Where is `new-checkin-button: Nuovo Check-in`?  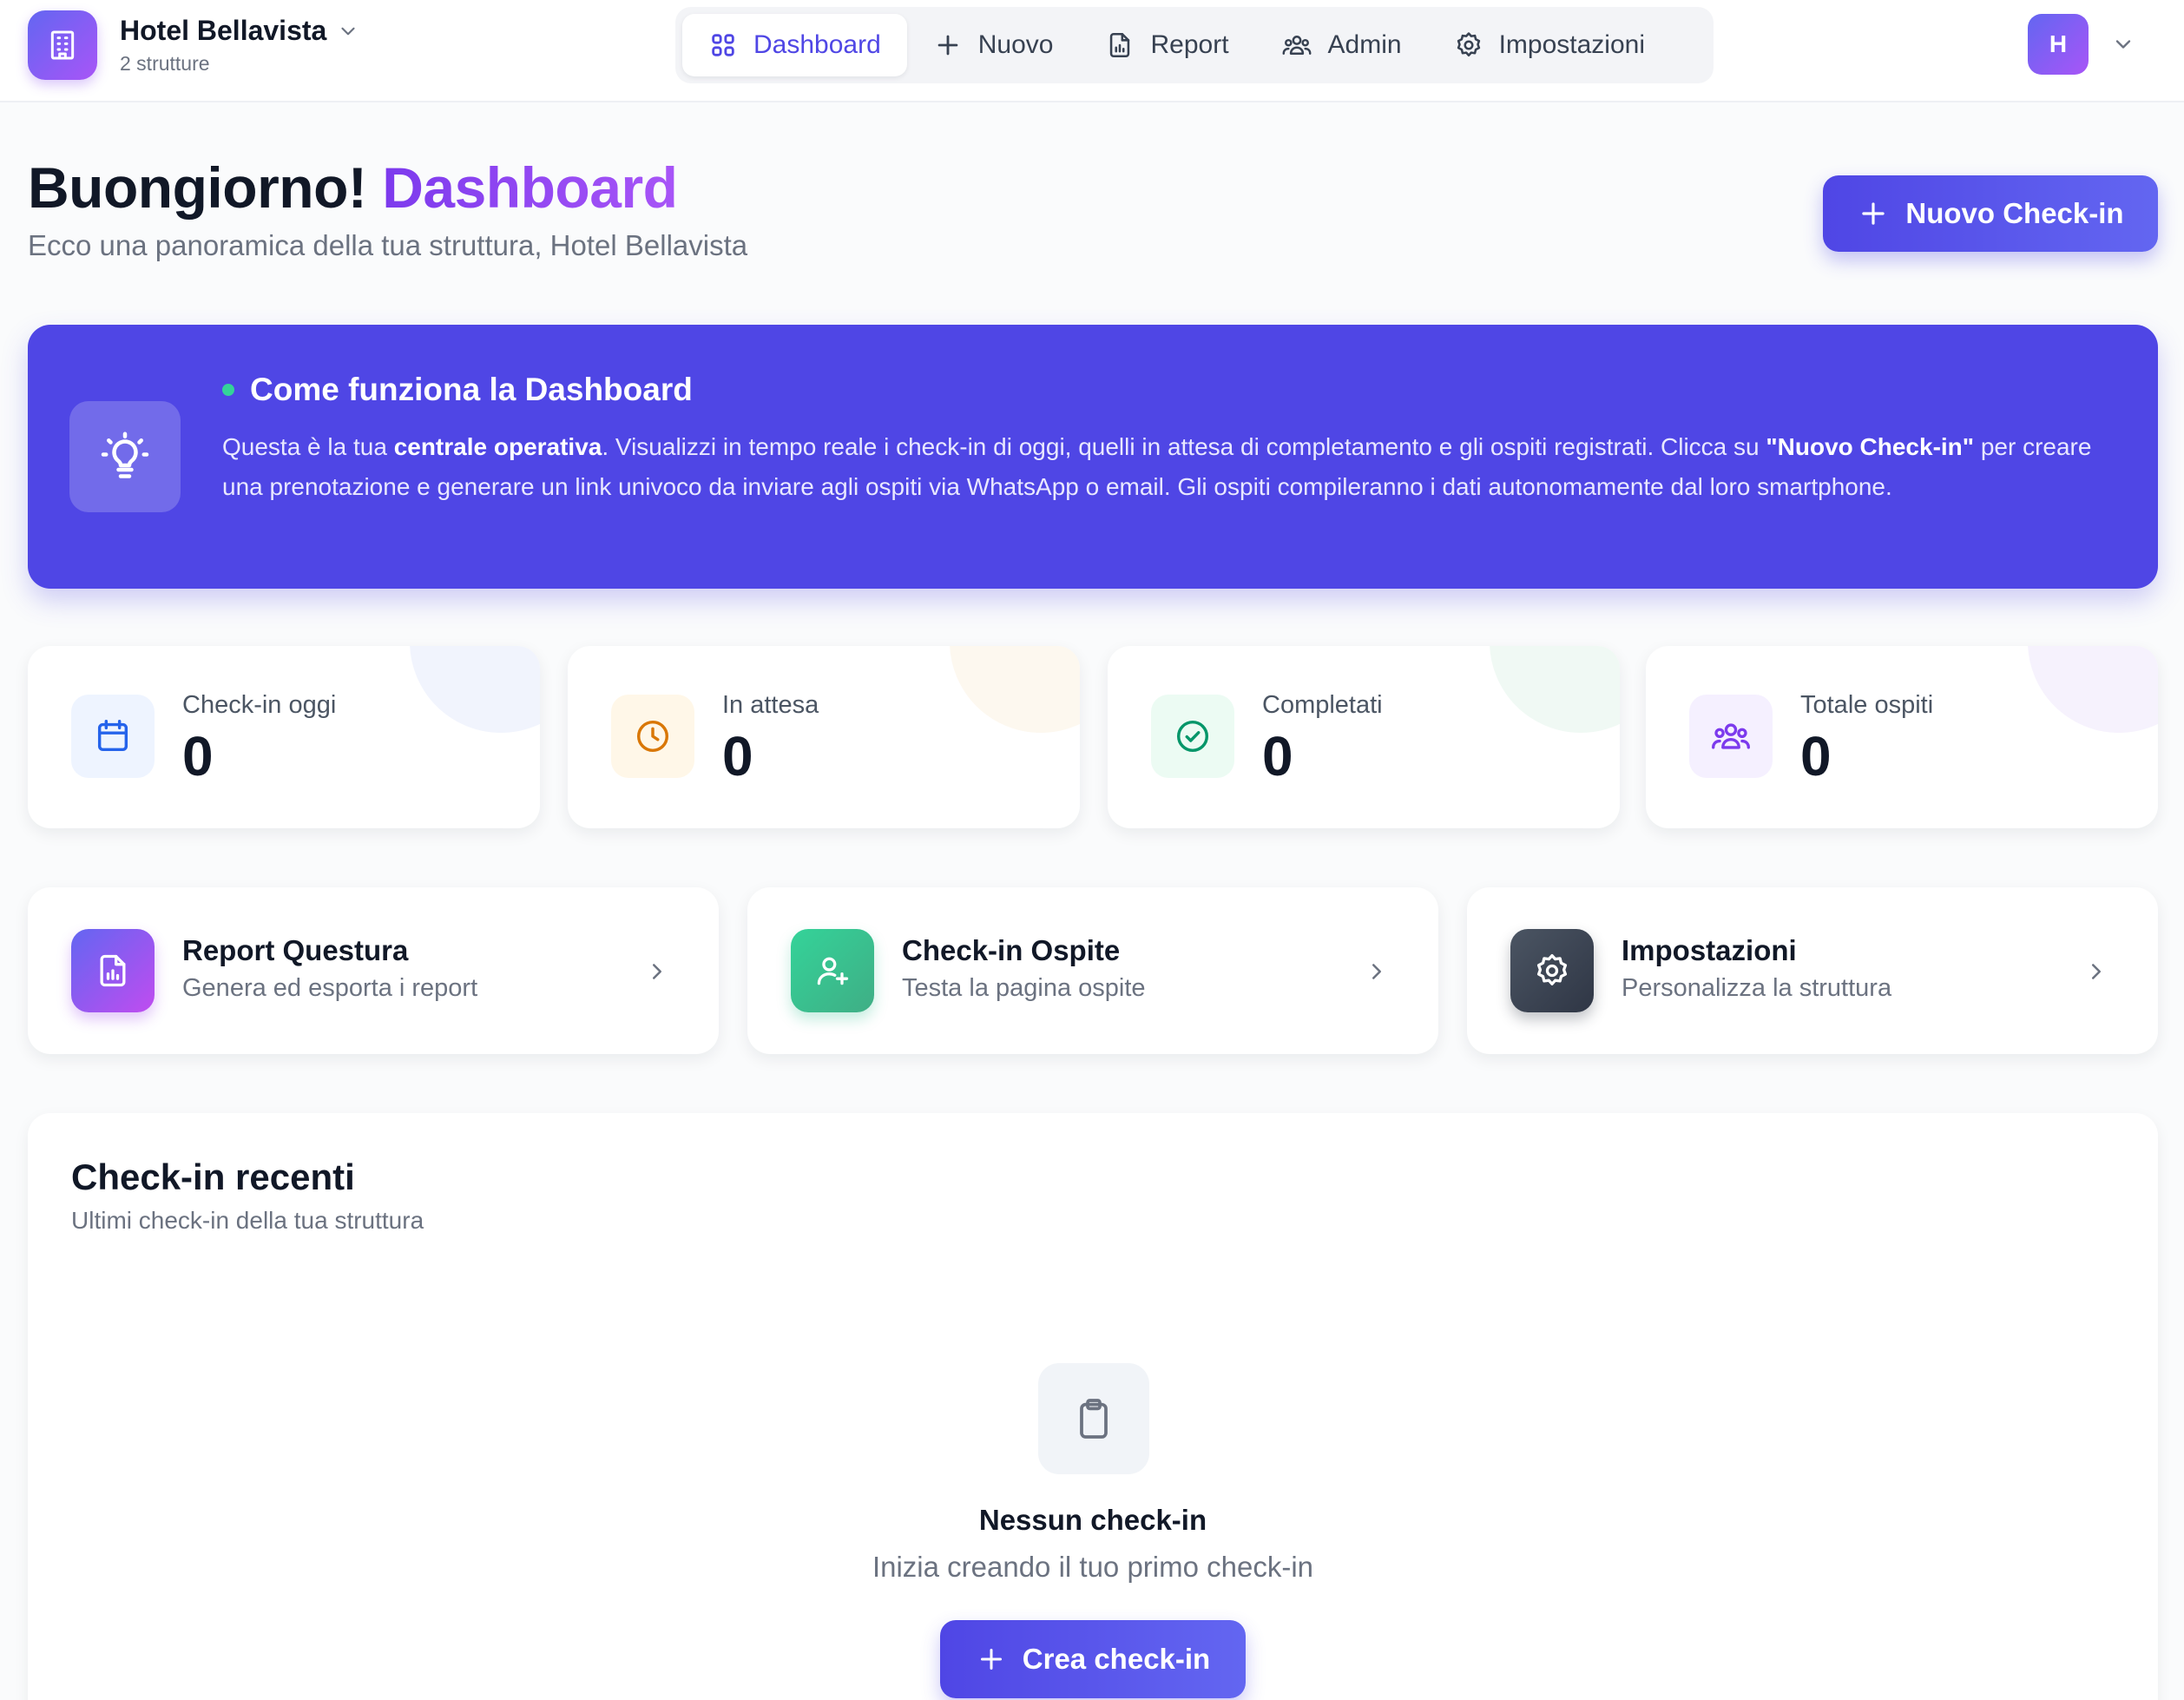
new-checkin-button: Nuovo Check-in is located at coordinates (1990, 213).